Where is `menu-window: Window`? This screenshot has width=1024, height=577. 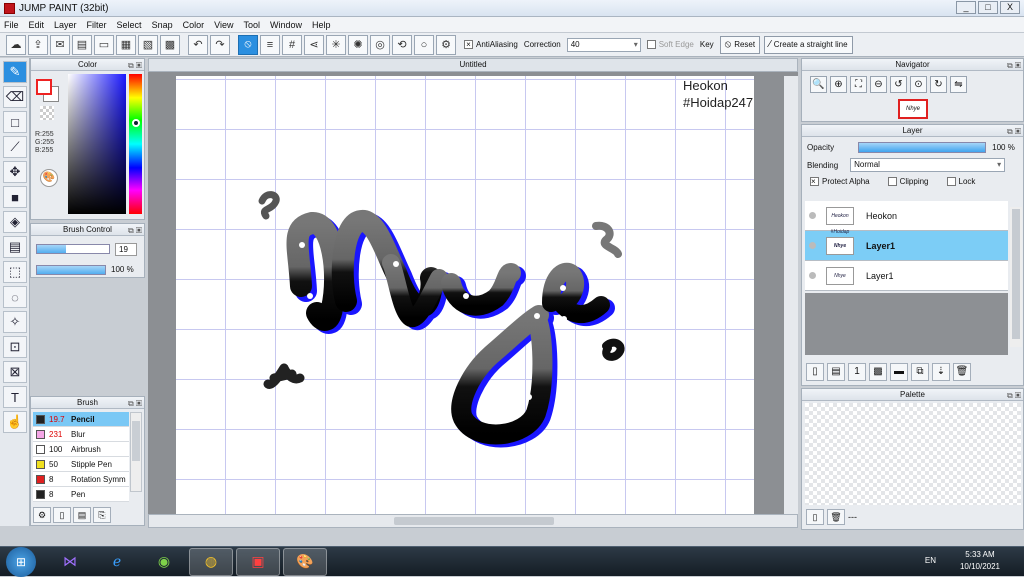 menu-window: Window is located at coordinates (286, 25).